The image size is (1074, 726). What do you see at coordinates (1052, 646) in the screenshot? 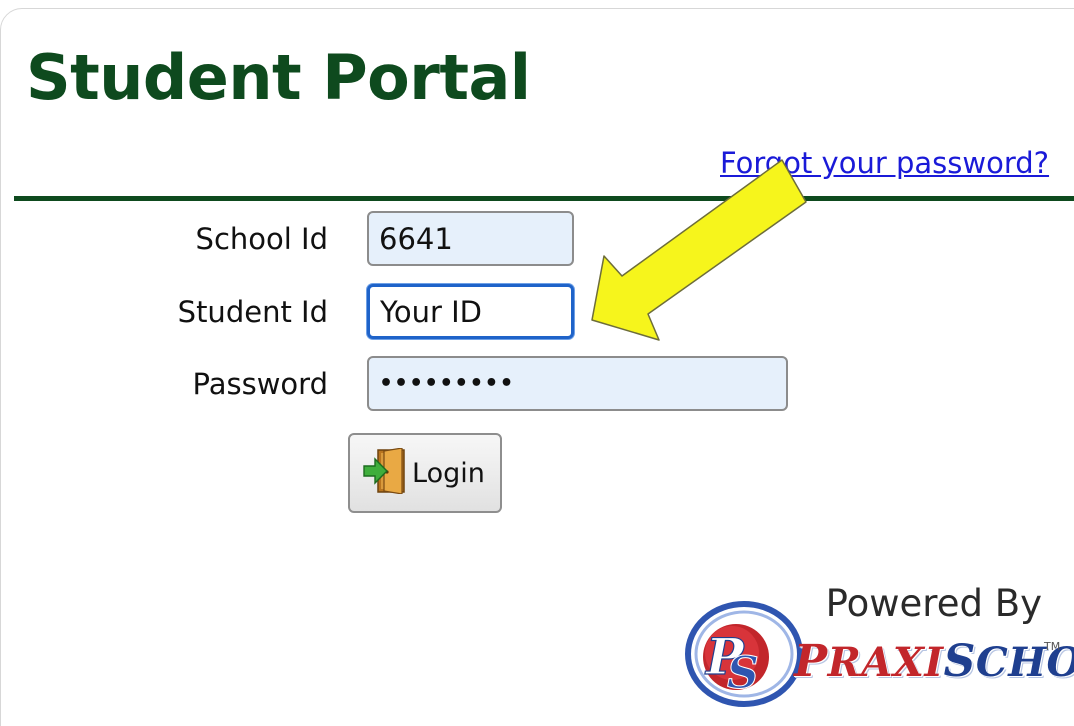
I see `trademark-mark: TM` at bounding box center [1052, 646].